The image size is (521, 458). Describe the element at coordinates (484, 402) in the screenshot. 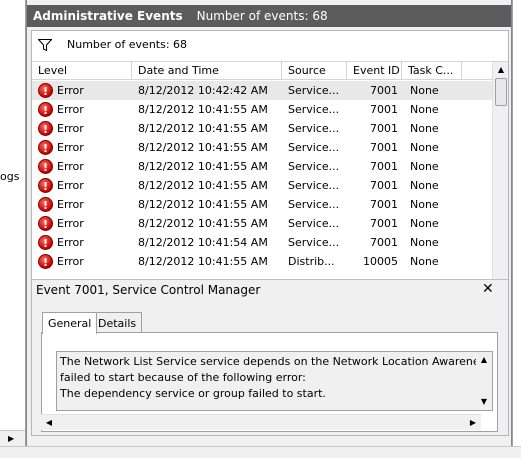

I see `scroll-down-icon: ▼` at that location.